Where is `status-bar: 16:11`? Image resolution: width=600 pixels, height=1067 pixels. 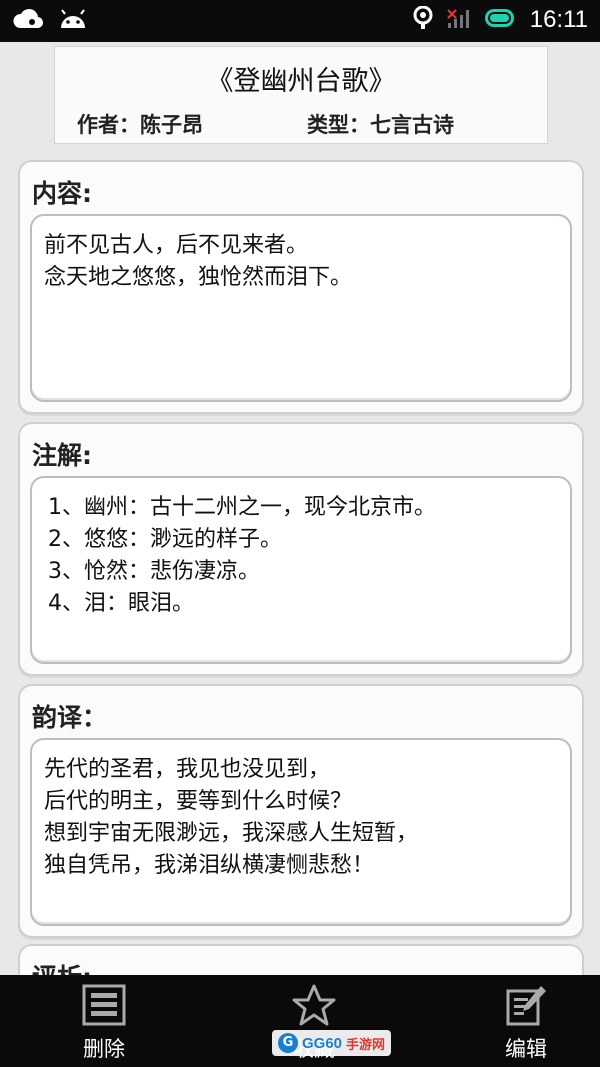 status-bar: 16:11 is located at coordinates (300, 21).